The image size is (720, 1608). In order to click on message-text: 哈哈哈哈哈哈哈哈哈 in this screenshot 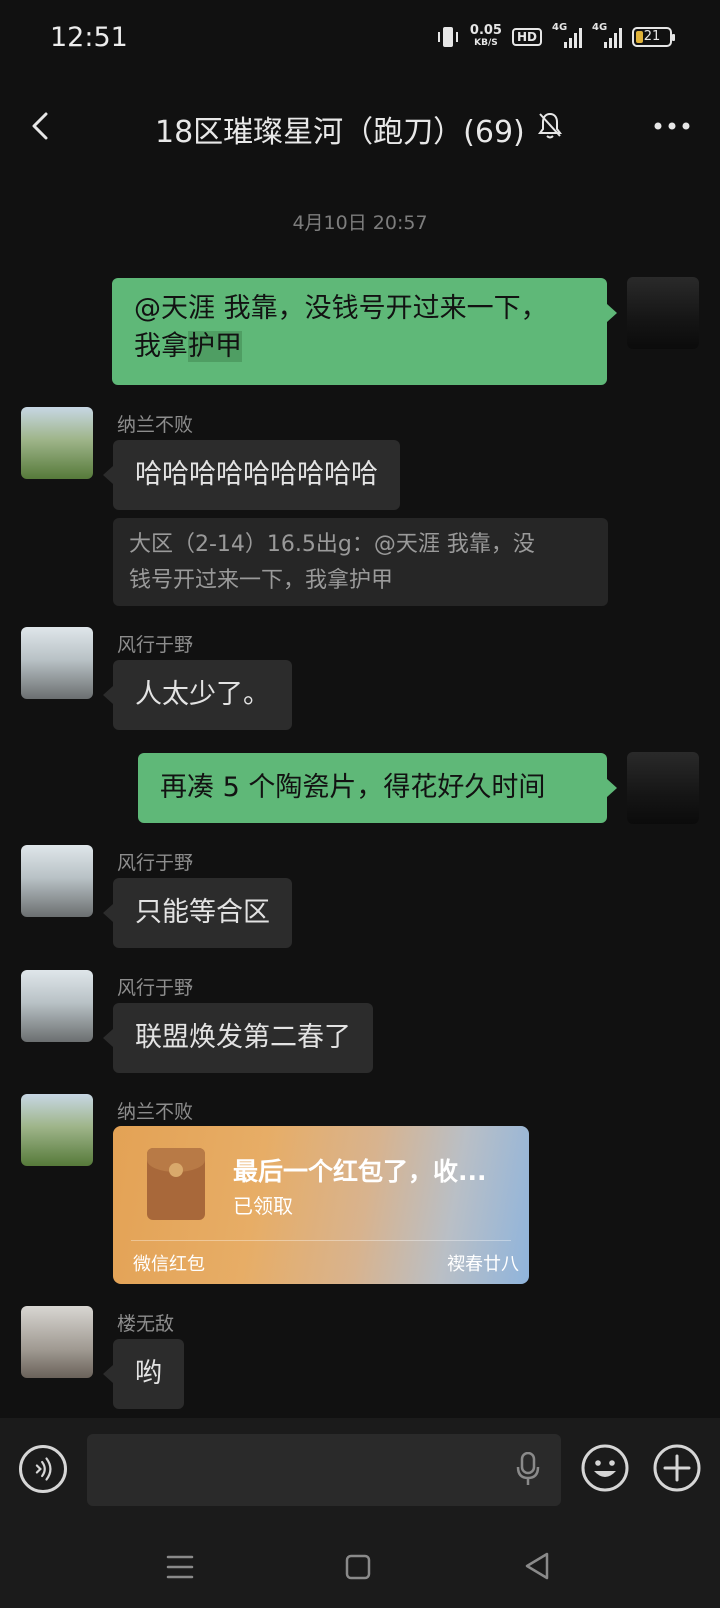, I will do `click(256, 474)`.